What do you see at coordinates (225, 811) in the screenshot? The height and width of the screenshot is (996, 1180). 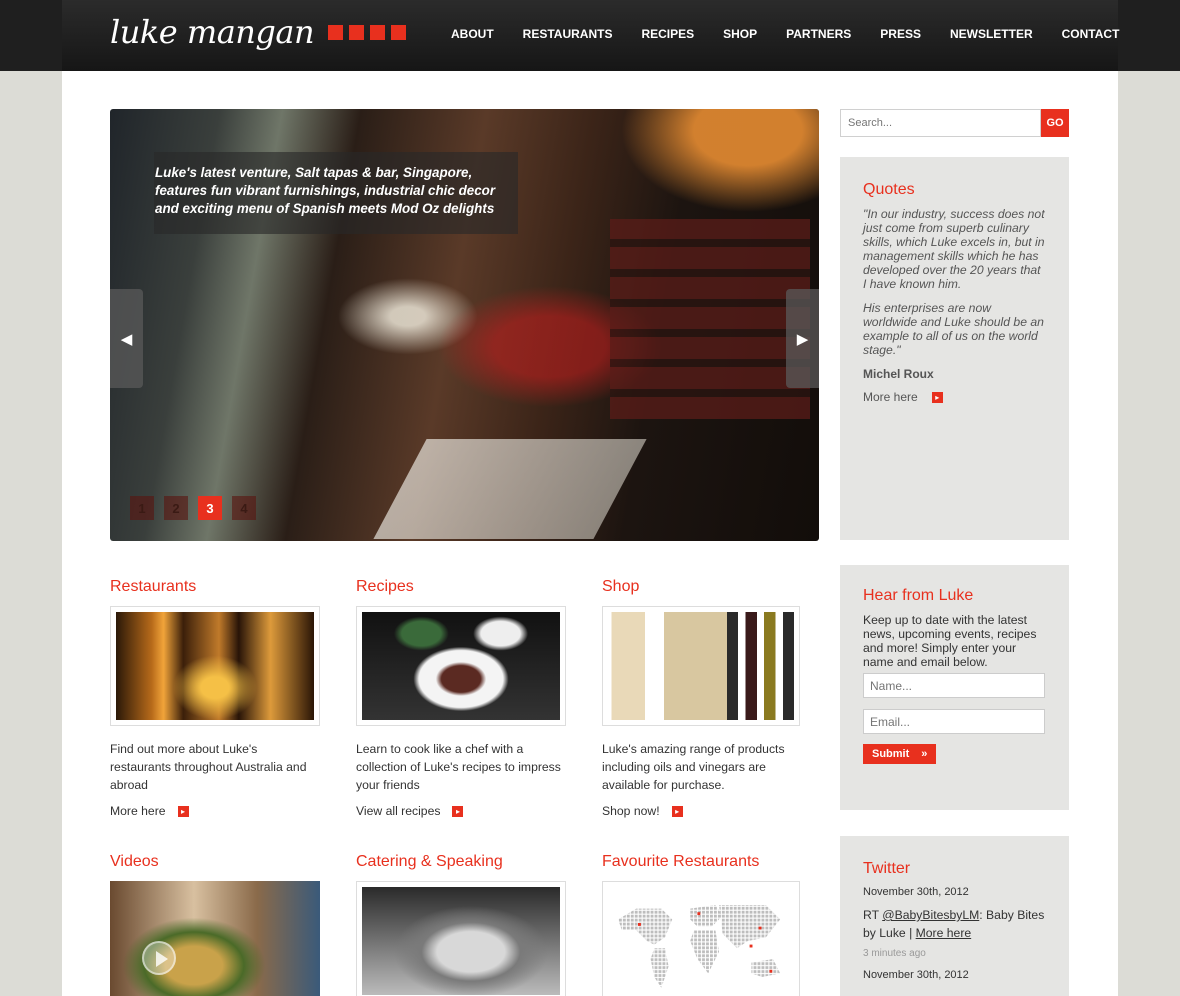 I see `restaurants-more-link: More here ▸` at bounding box center [225, 811].